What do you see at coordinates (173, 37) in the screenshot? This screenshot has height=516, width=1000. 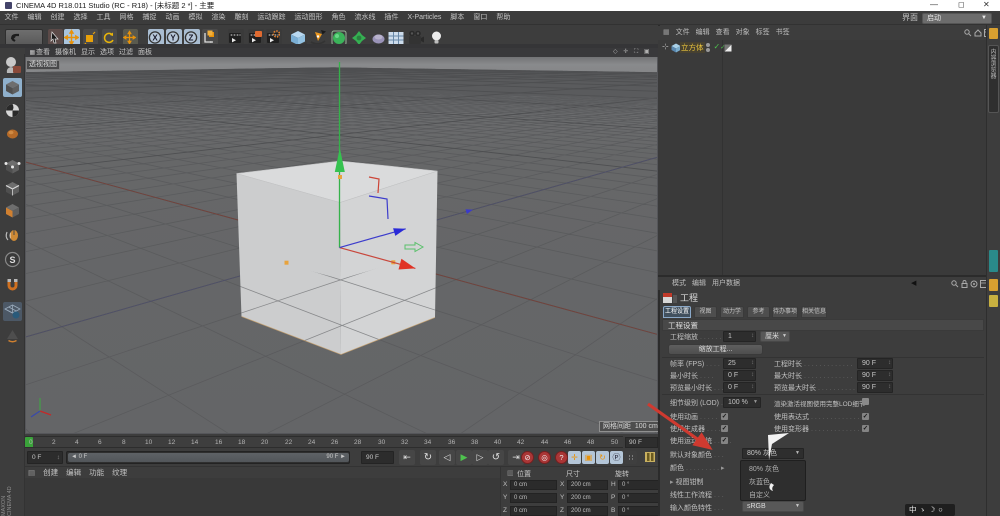 I see `svg-text: Y` at bounding box center [173, 37].